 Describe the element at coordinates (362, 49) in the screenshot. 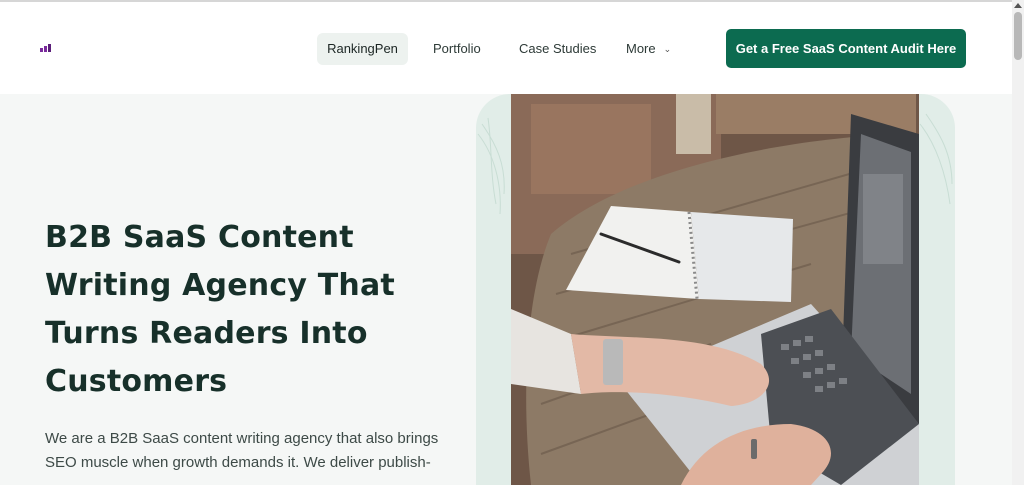

I see `nav-item-rankingpen: RankingPen` at that location.